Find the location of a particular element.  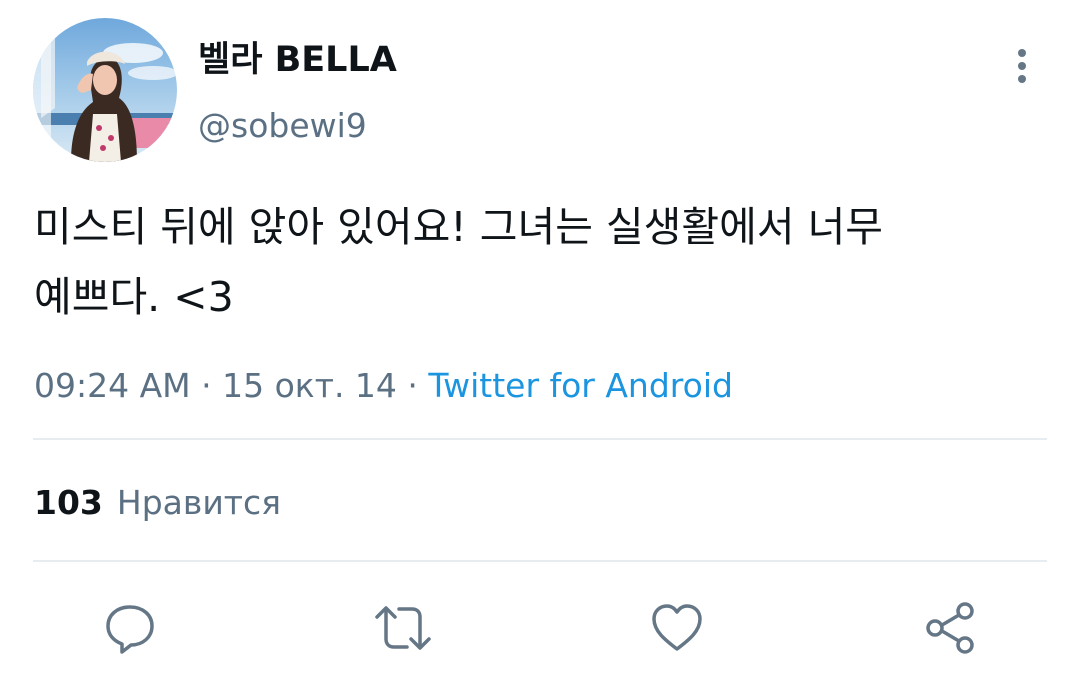

likes-stat: 103 Нравится is located at coordinates (157, 503).